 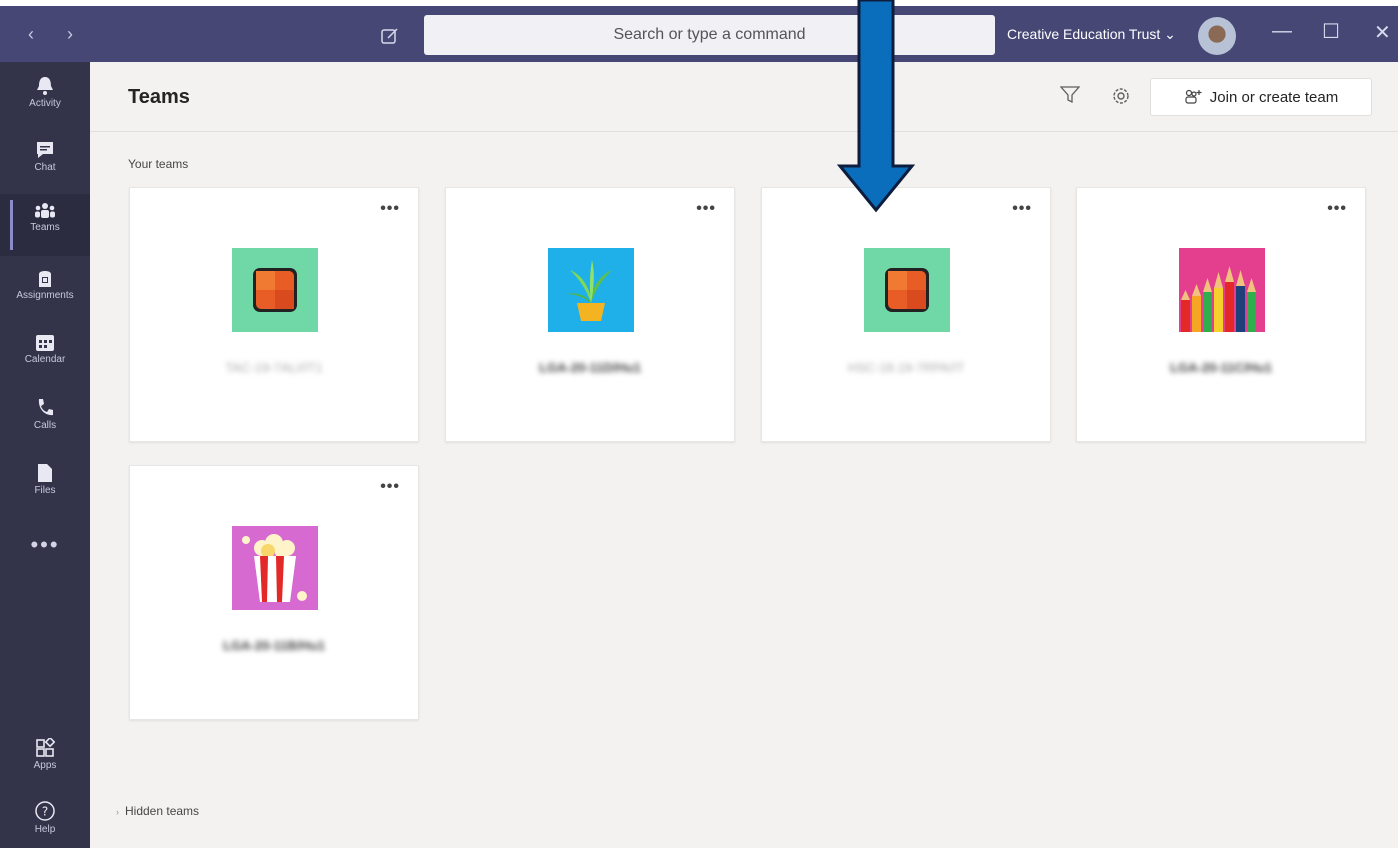 I want to click on rail-label: Assignments, so click(x=45, y=295).